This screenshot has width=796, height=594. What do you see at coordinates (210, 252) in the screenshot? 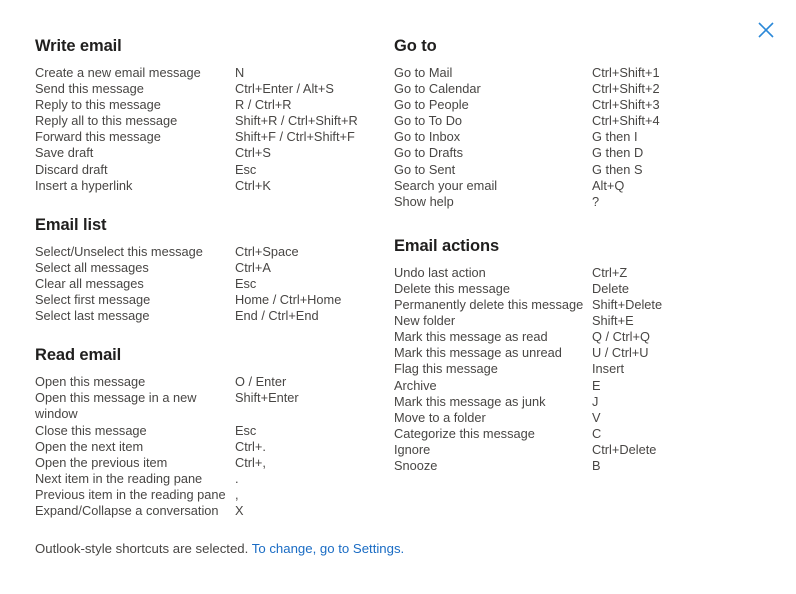
I see `shortcut-row: Select/Unselect this message Ctrl+Space` at bounding box center [210, 252].